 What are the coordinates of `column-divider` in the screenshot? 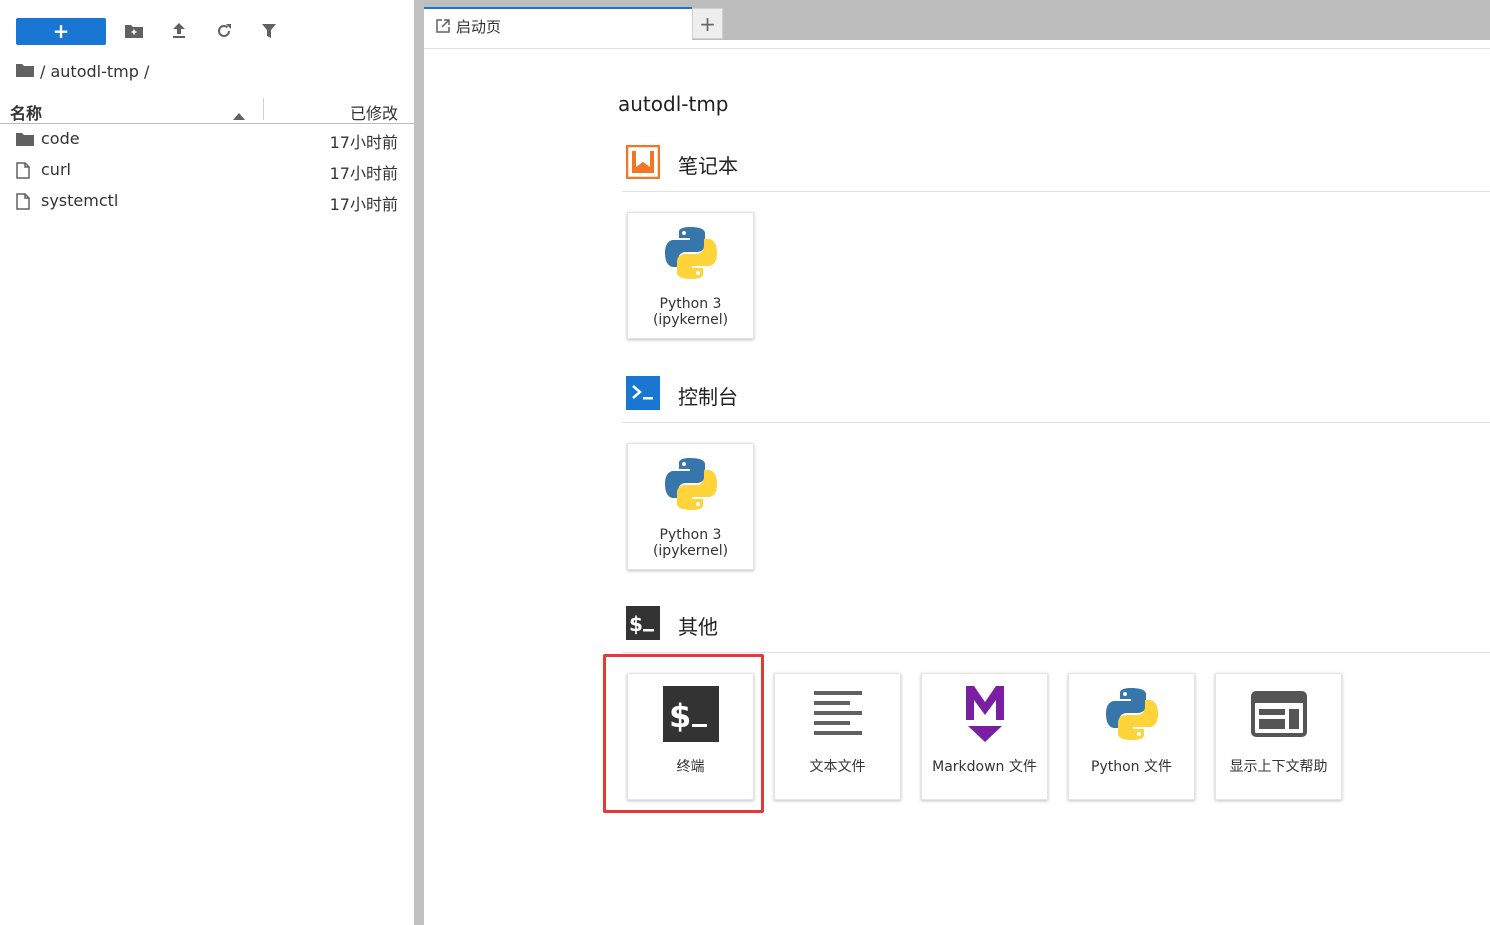 It's located at (263, 109).